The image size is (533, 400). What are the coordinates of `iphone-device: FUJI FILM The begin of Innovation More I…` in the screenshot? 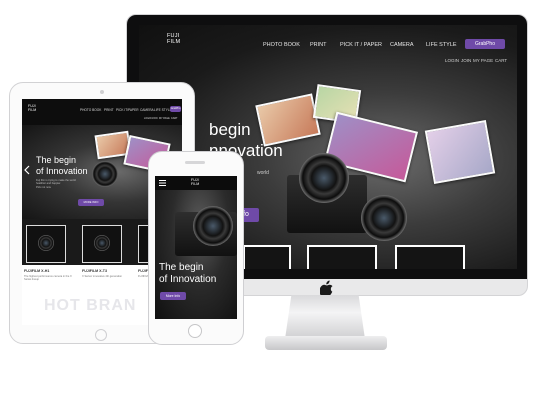 It's located at (196, 248).